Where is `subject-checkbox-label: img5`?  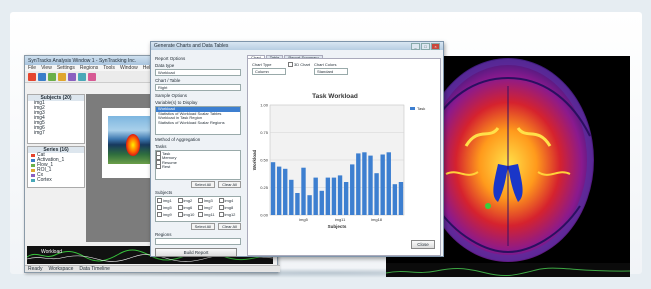
subject-checkbox-label: img5 is located at coordinates (167, 208).